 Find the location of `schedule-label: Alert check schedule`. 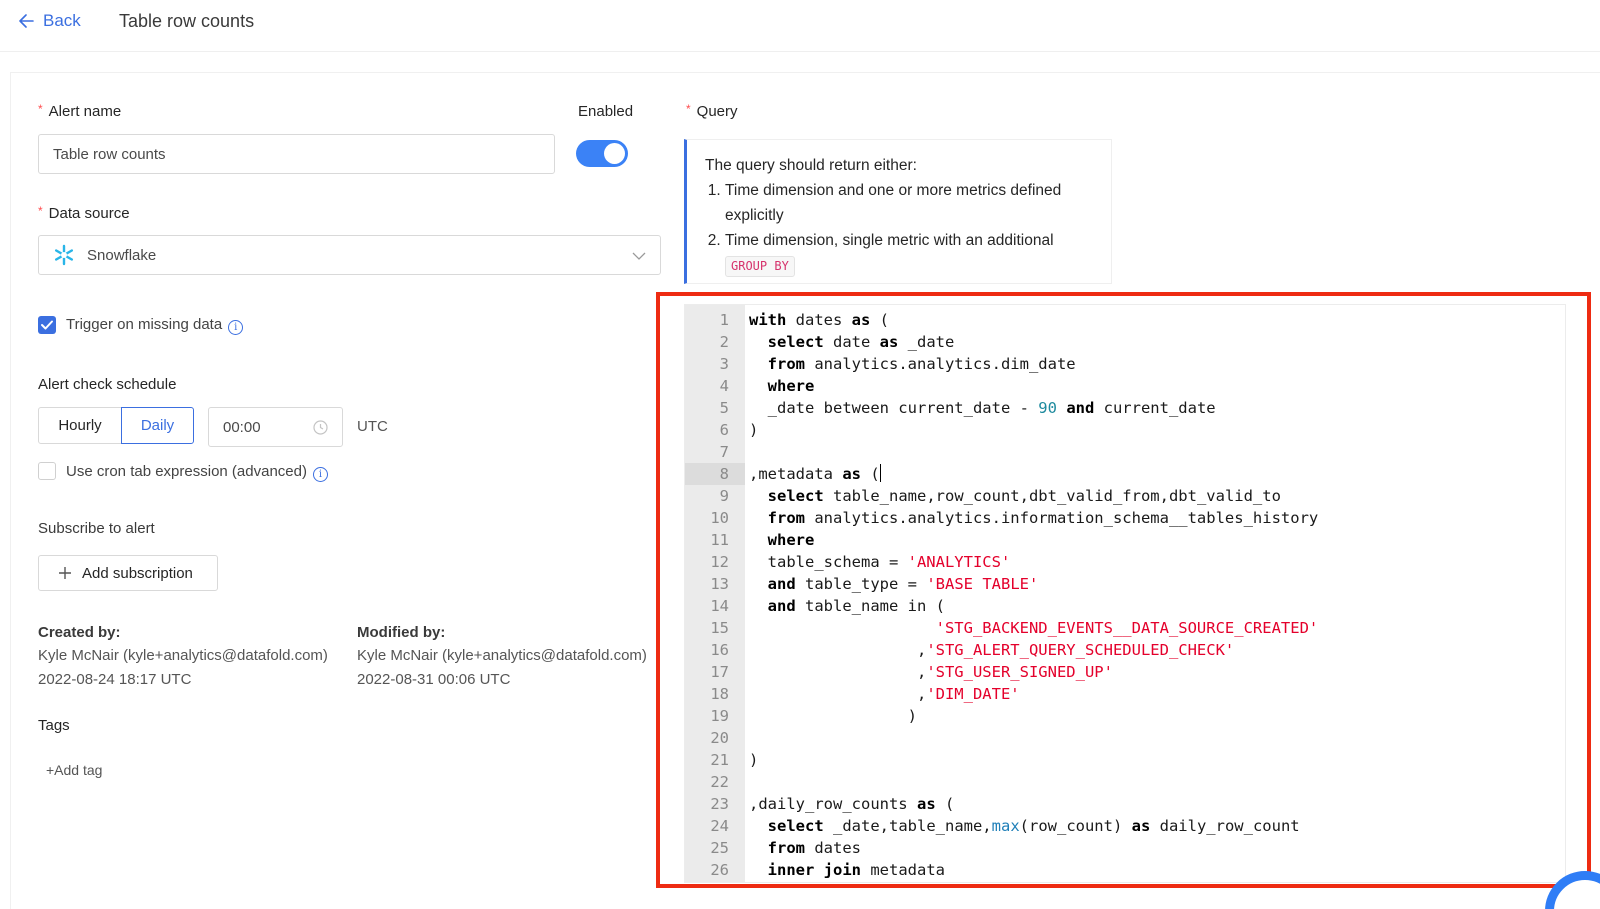

schedule-label: Alert check schedule is located at coordinates (107, 384).